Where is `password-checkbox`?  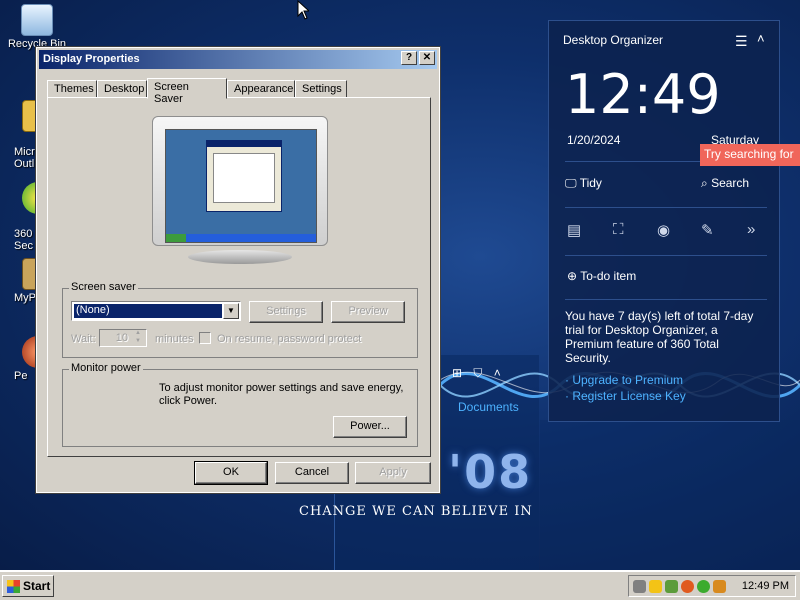 password-checkbox is located at coordinates (205, 338).